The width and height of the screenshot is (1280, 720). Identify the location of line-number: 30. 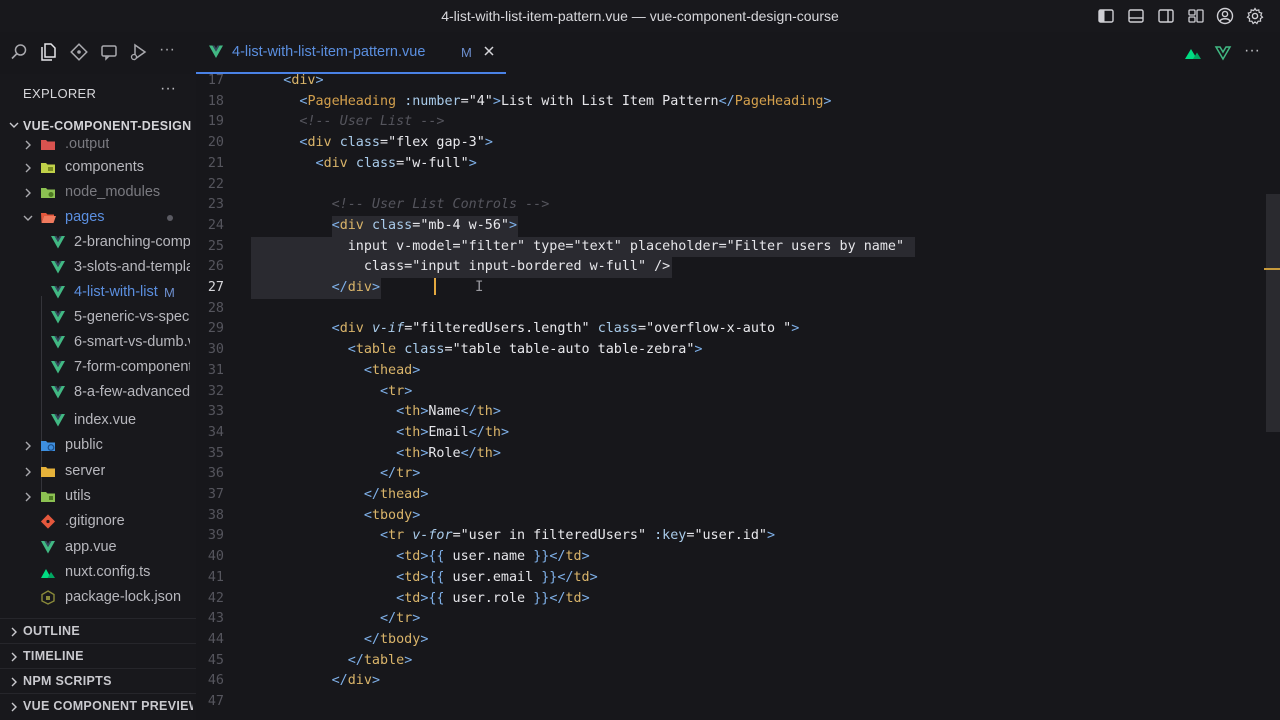
(215, 350).